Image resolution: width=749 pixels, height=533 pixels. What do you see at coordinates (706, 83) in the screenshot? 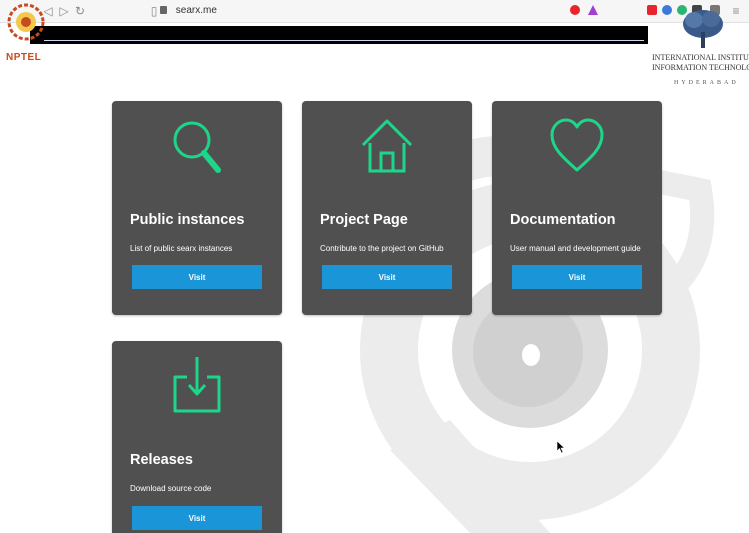
I see `iiit-city: HYDERABAD` at bounding box center [706, 83].